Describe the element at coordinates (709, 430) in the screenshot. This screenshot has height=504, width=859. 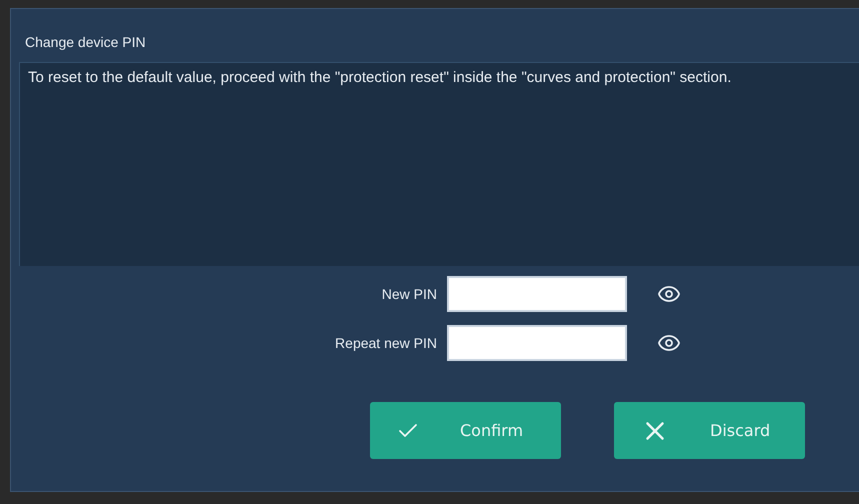
I see `discard-button: Discard` at that location.